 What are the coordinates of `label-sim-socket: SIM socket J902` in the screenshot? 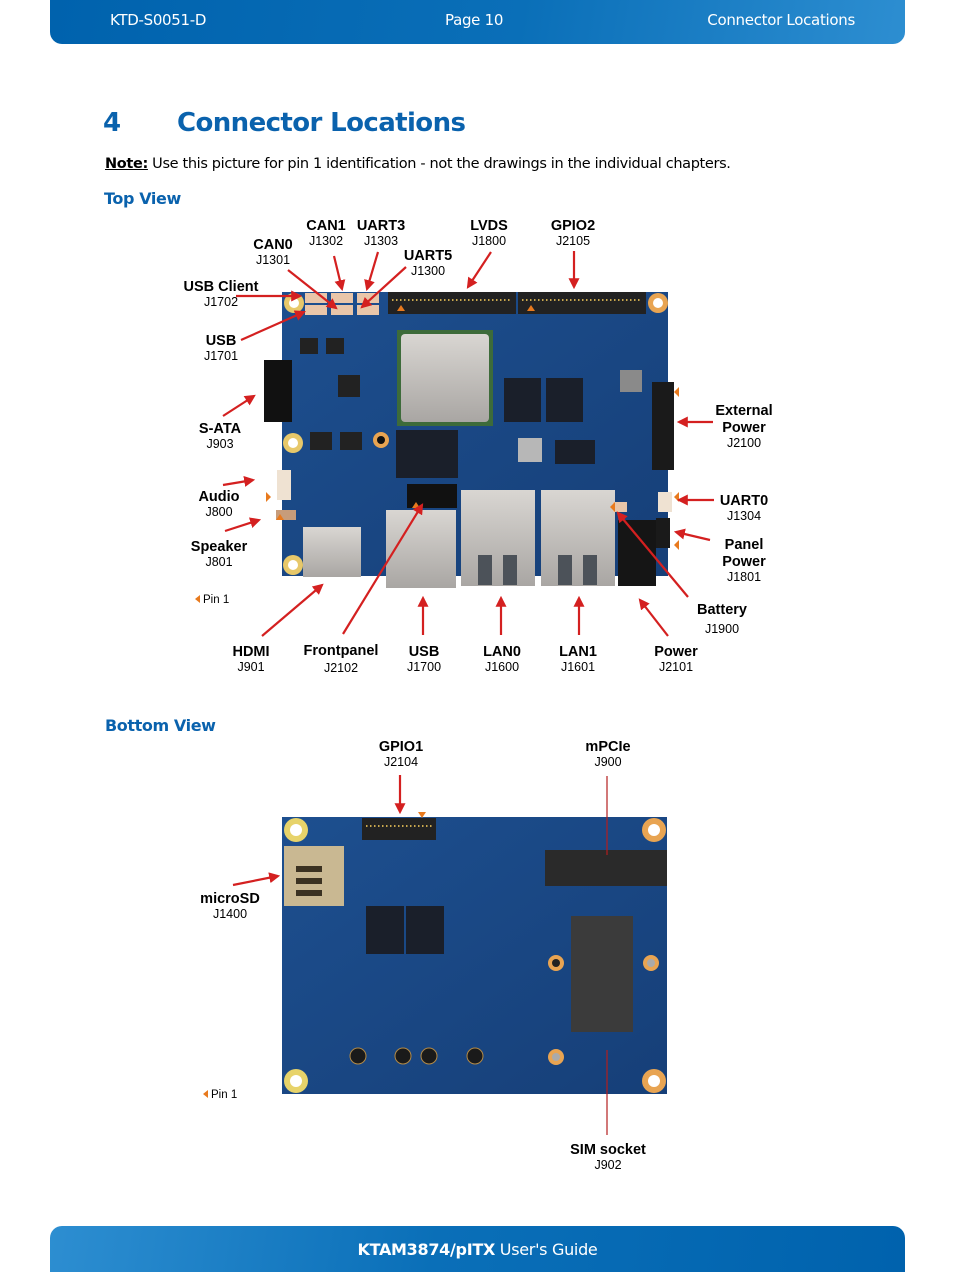 It's located at (608, 1157).